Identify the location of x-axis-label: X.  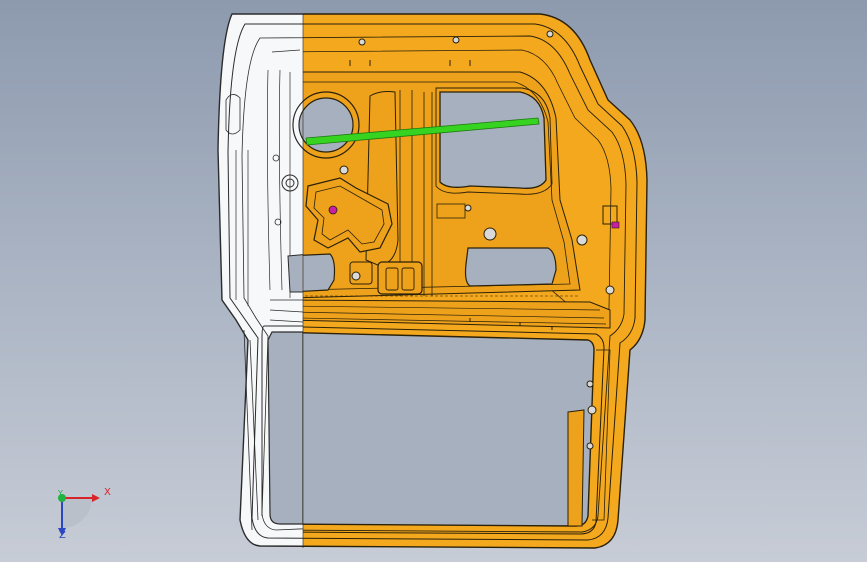
(107, 492).